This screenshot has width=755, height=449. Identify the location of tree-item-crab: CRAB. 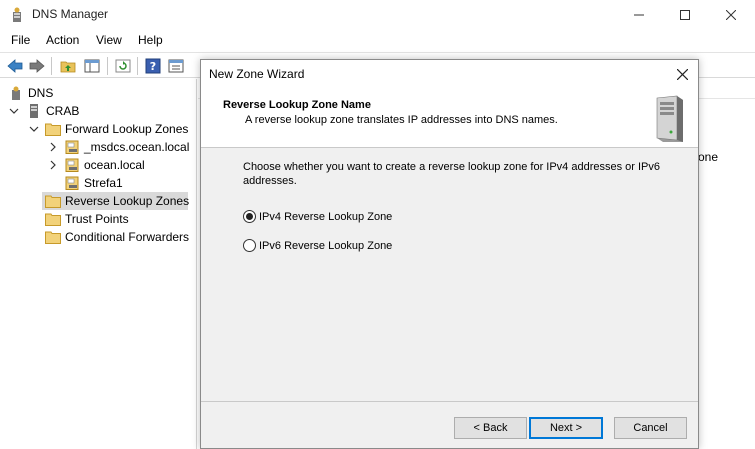
(52, 111).